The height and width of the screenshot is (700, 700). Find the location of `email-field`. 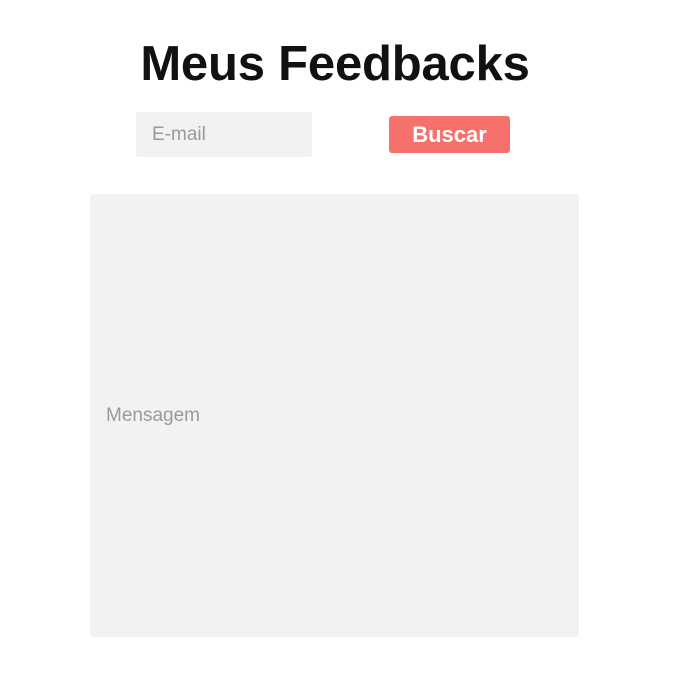

email-field is located at coordinates (224, 134).